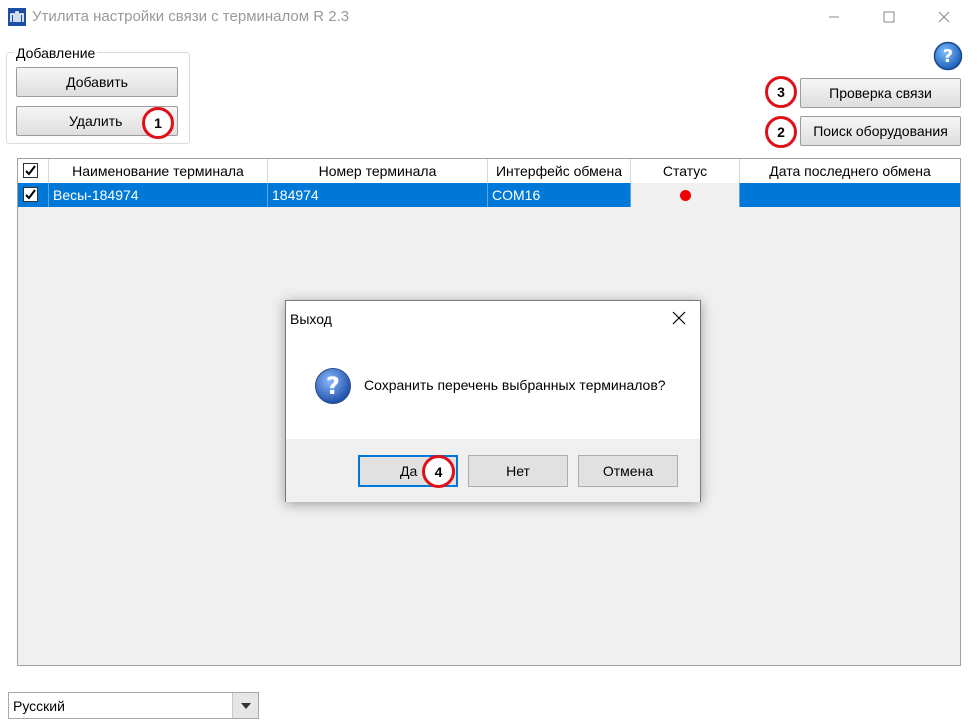  Describe the element at coordinates (515, 385) in the screenshot. I see `dialog-message: Сохранить перечень выбранных терминалов?` at that location.